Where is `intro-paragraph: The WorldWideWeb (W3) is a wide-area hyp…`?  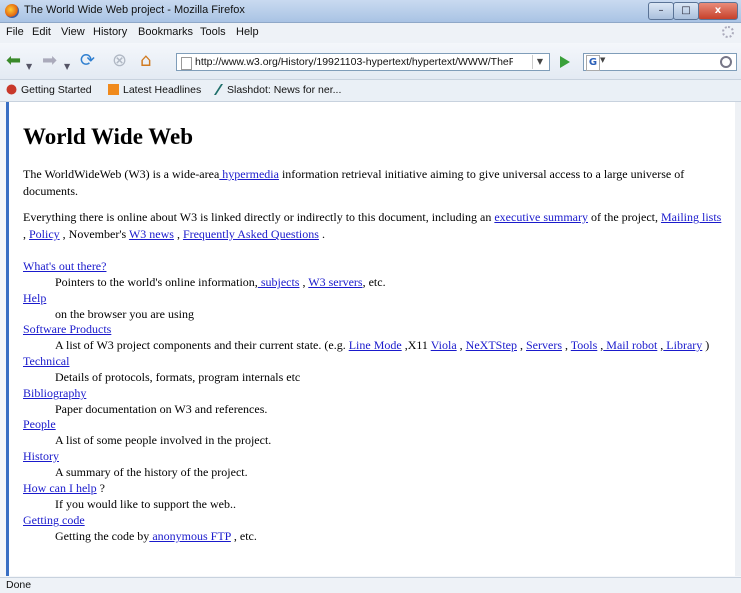
intro-paragraph: The WorldWideWeb (W3) is a wide-area hyp… is located at coordinates (375, 183).